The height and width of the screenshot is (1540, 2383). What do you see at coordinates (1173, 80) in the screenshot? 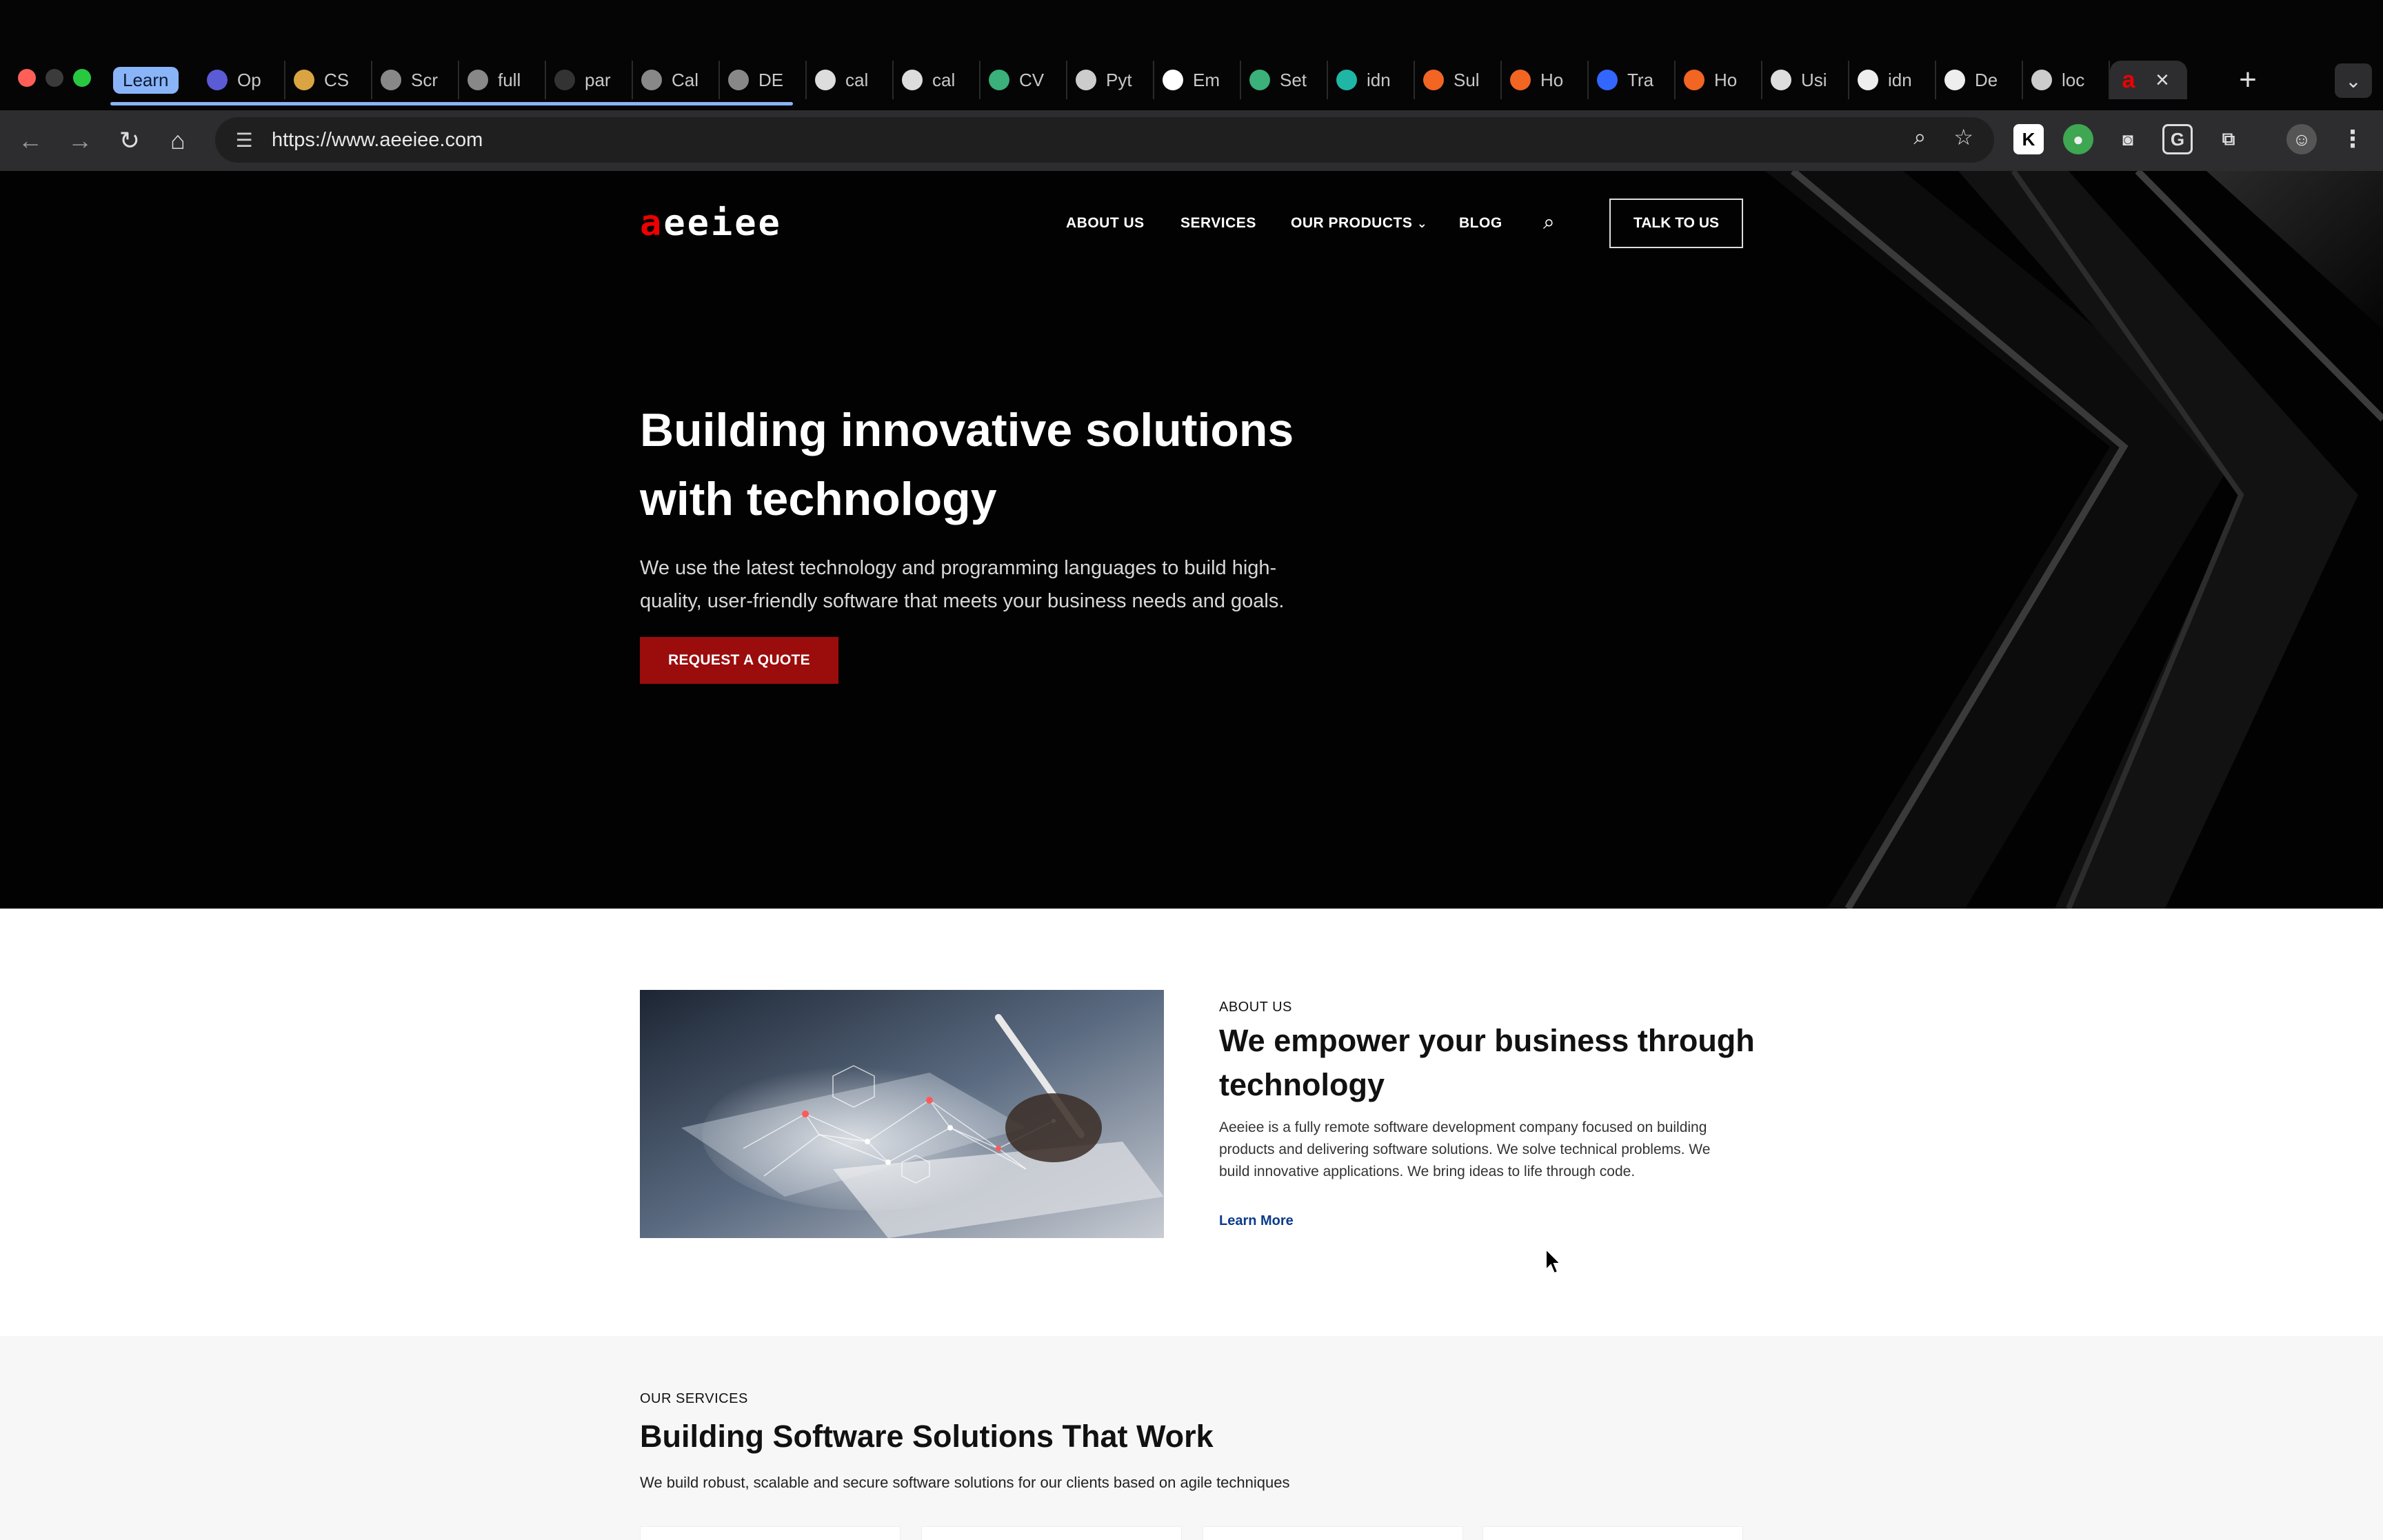
I see `r-icon` at bounding box center [1173, 80].